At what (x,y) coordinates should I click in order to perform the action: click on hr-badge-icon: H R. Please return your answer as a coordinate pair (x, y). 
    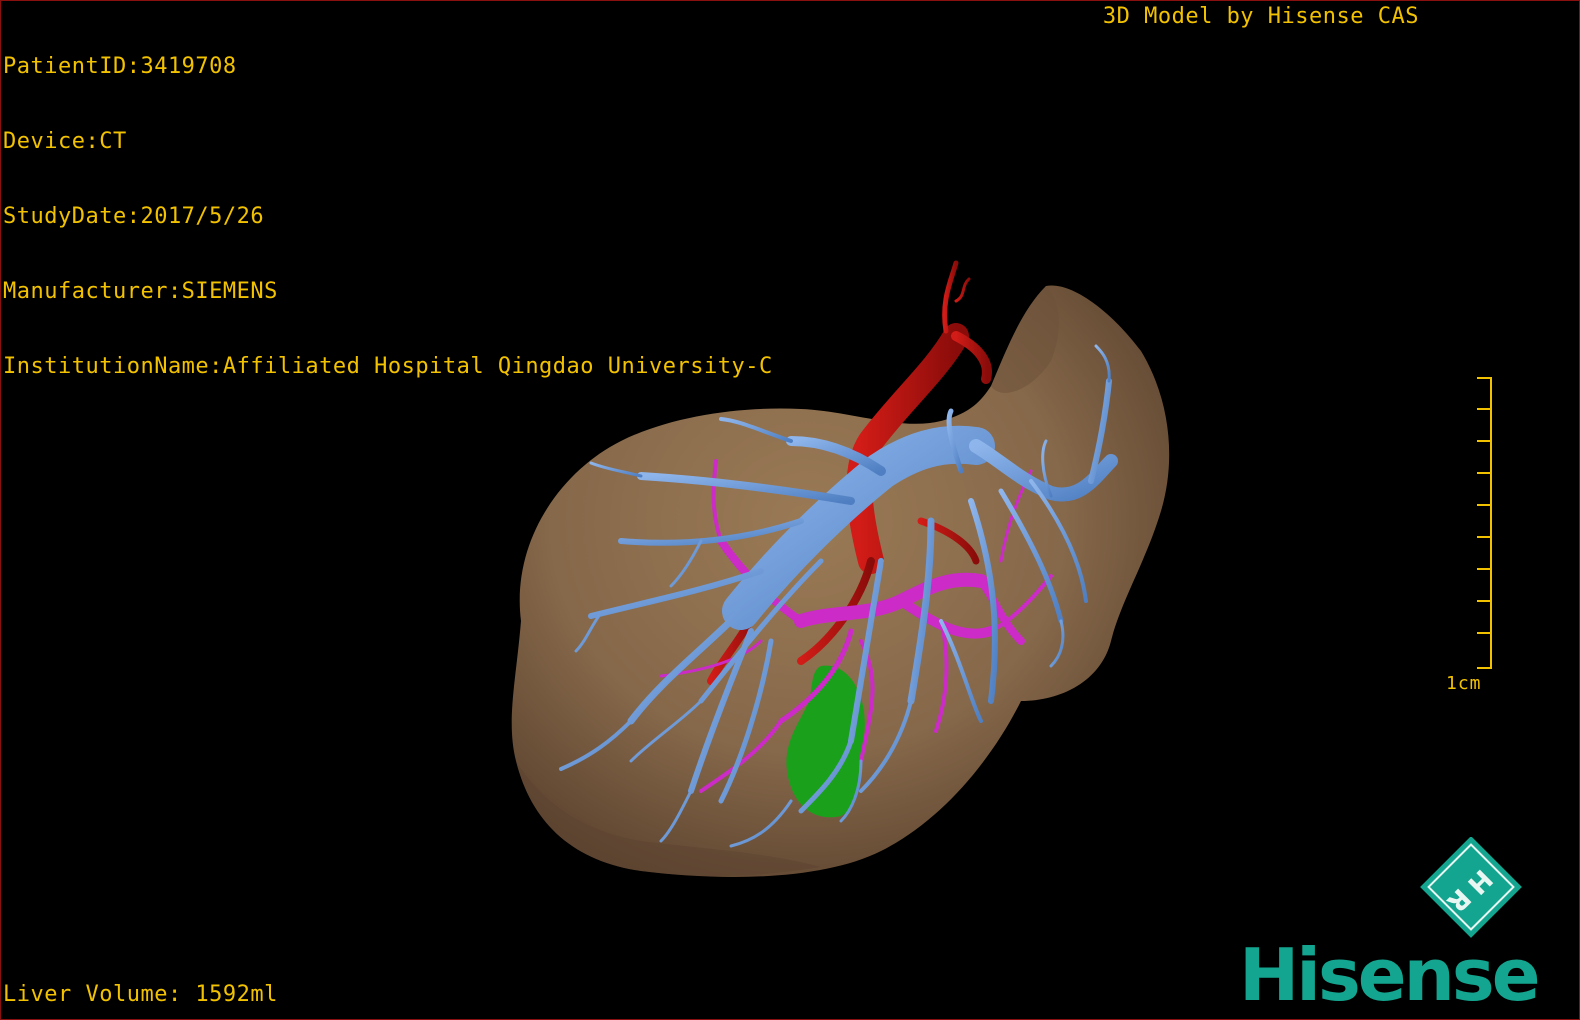
    Looking at the image, I should click on (1471, 887).